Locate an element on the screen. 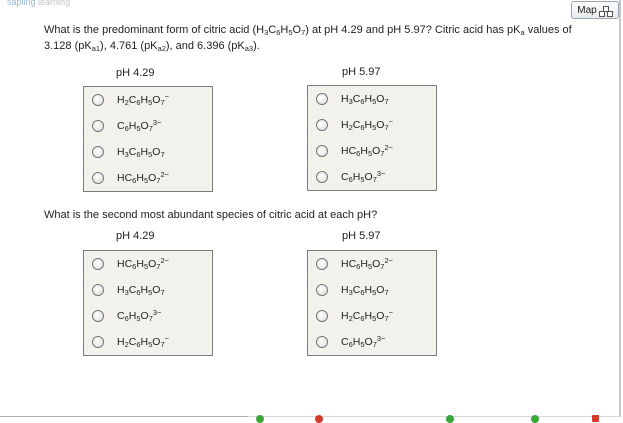 The height and width of the screenshot is (423, 623). toolbar-divider is located at coordinates (124, 416).